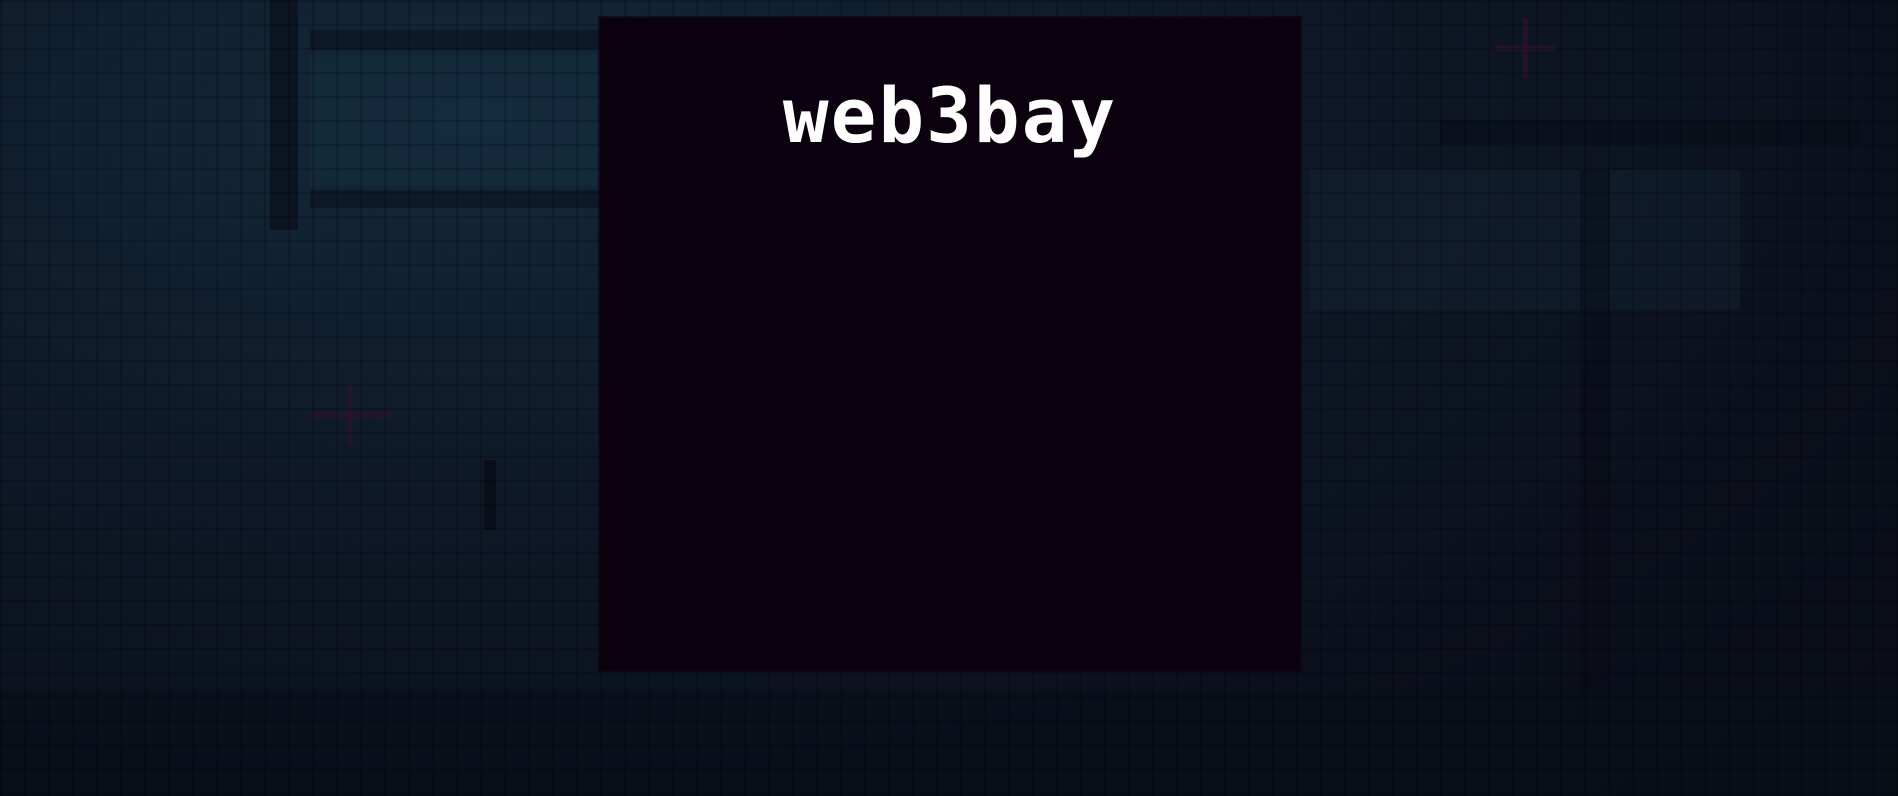 The image size is (1898, 796). I want to click on background-window-glow, so click(455, 120).